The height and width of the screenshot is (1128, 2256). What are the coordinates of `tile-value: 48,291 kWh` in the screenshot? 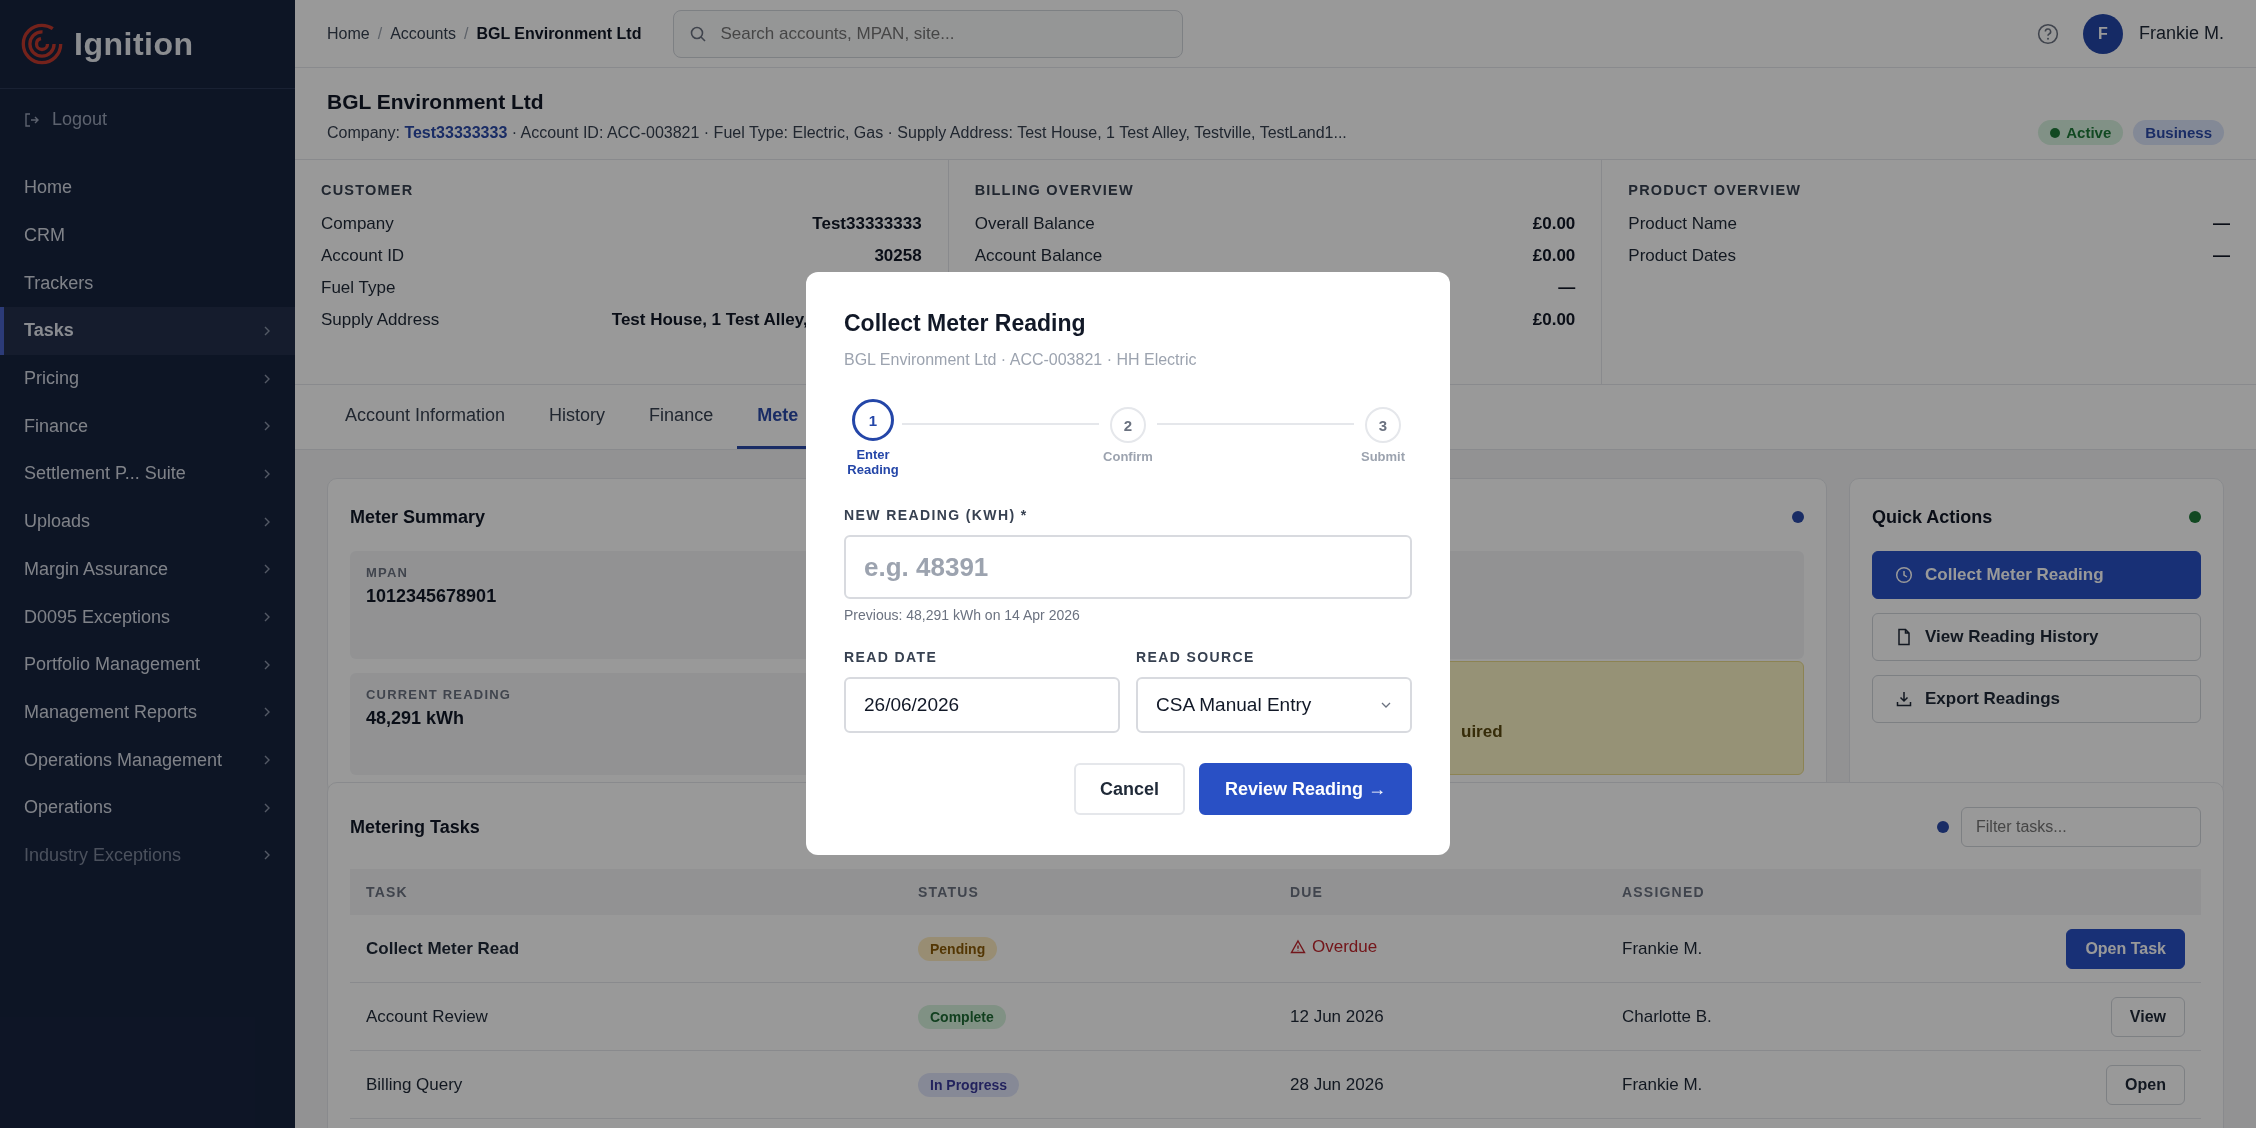 It's located at (416, 718).